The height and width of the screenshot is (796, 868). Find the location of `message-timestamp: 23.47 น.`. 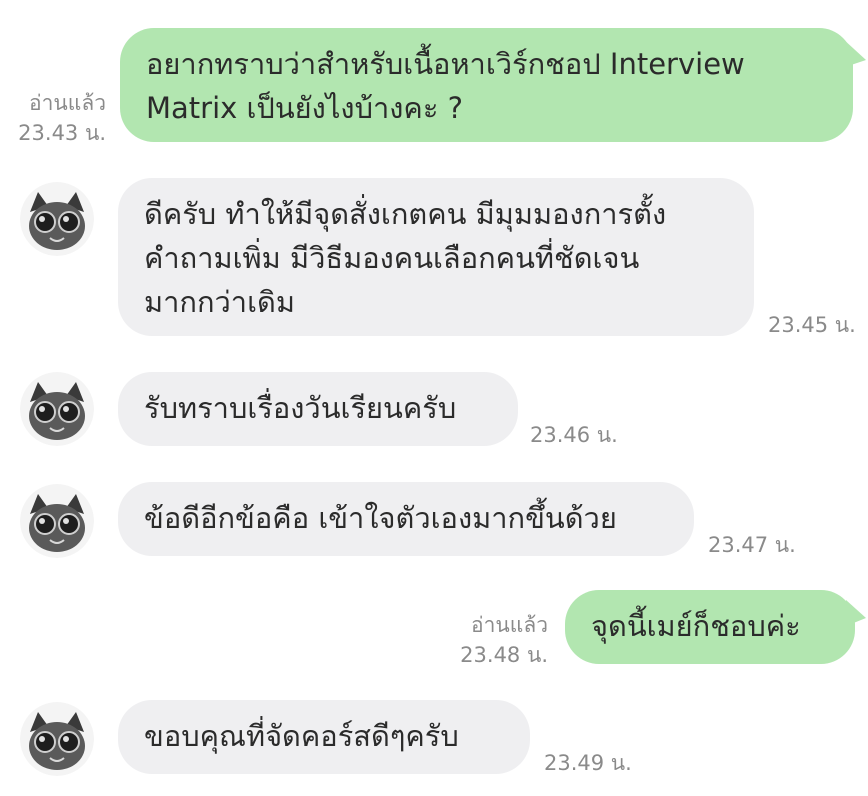

message-timestamp: 23.47 น. is located at coordinates (752, 545).